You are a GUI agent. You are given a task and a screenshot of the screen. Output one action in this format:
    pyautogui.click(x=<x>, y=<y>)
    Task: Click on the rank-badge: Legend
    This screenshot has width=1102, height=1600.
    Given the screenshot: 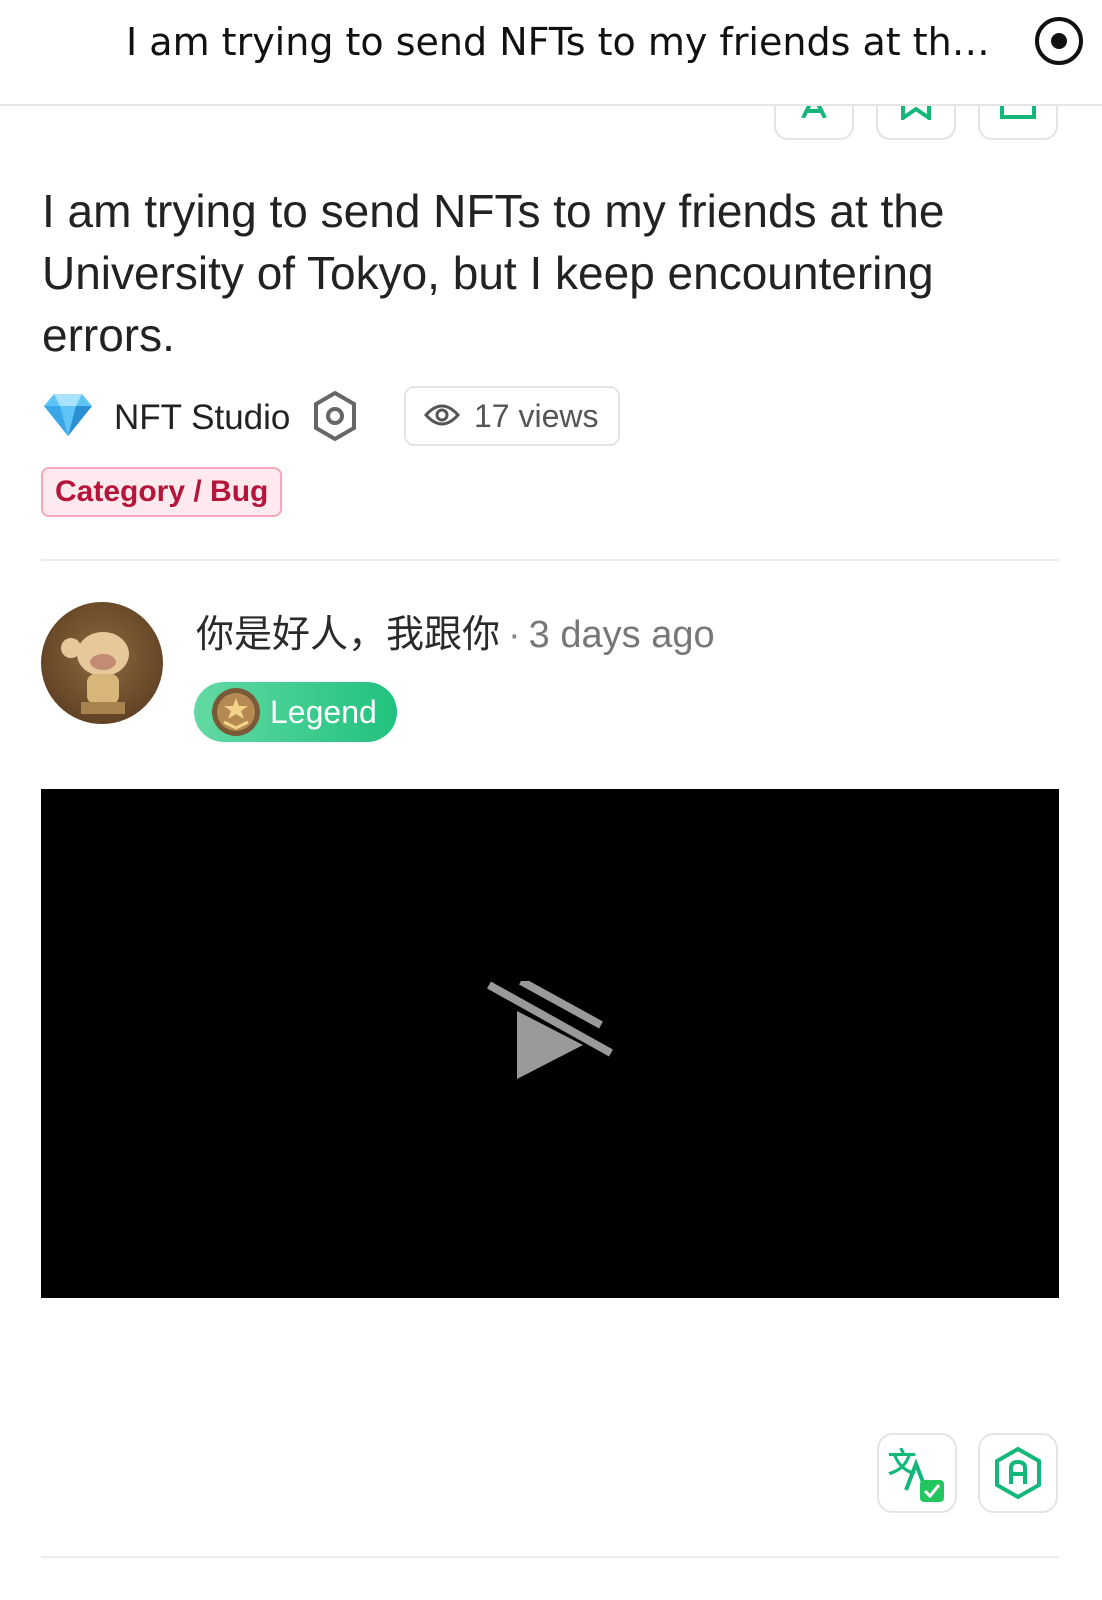 What is the action you would take?
    pyautogui.click(x=295, y=712)
    